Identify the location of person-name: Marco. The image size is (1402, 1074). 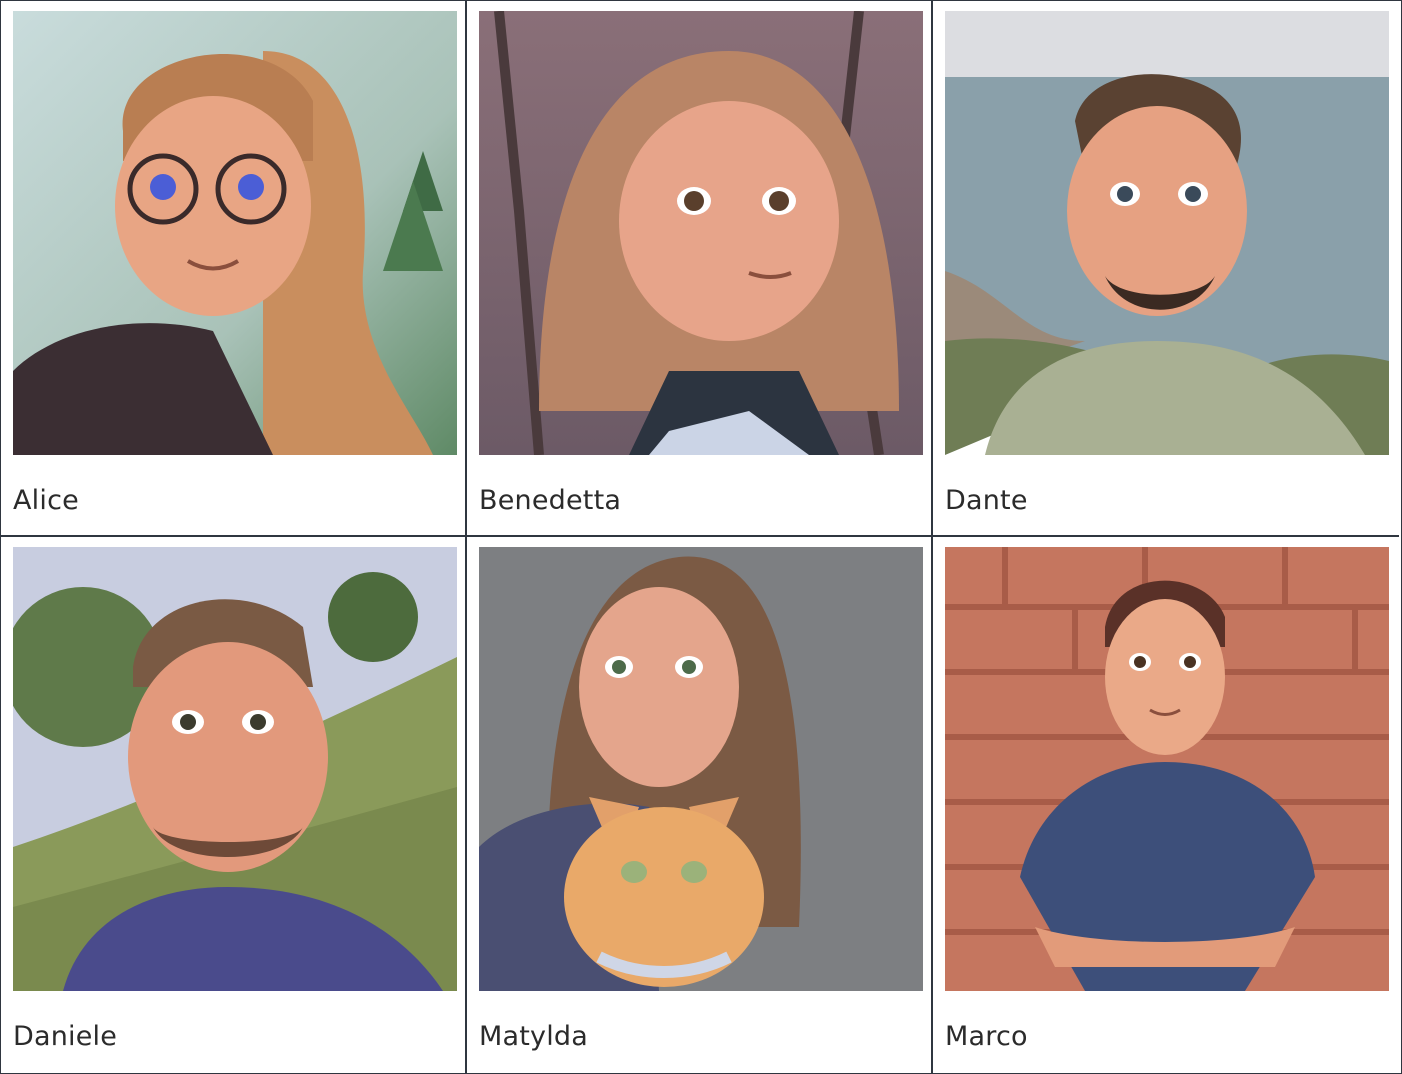
(986, 1036).